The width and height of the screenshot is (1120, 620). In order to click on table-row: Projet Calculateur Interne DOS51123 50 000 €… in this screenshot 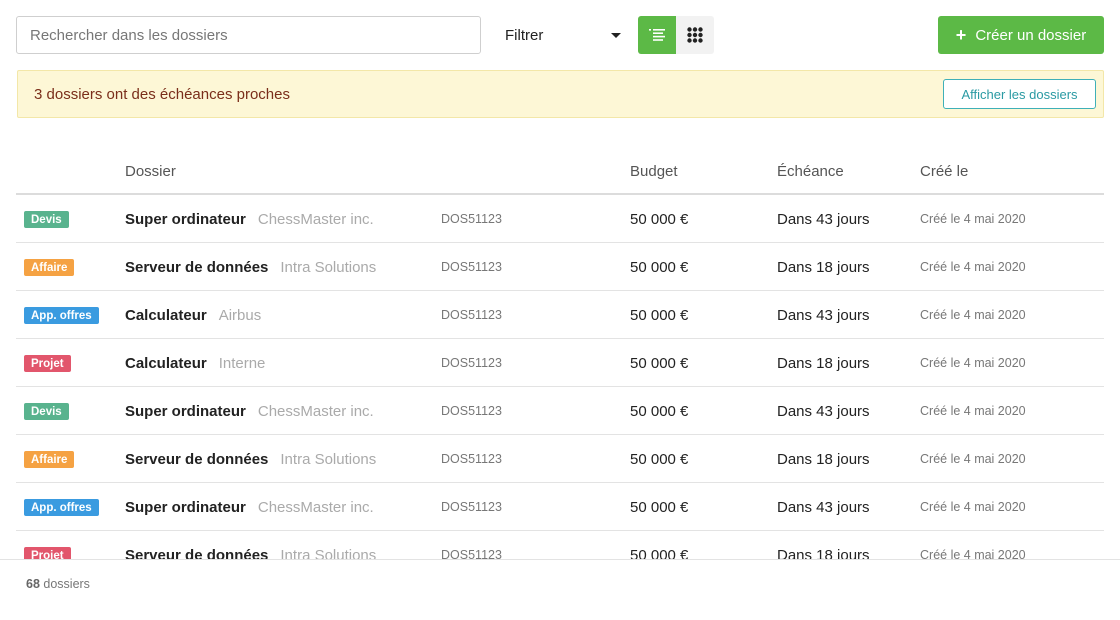, I will do `click(560, 363)`.